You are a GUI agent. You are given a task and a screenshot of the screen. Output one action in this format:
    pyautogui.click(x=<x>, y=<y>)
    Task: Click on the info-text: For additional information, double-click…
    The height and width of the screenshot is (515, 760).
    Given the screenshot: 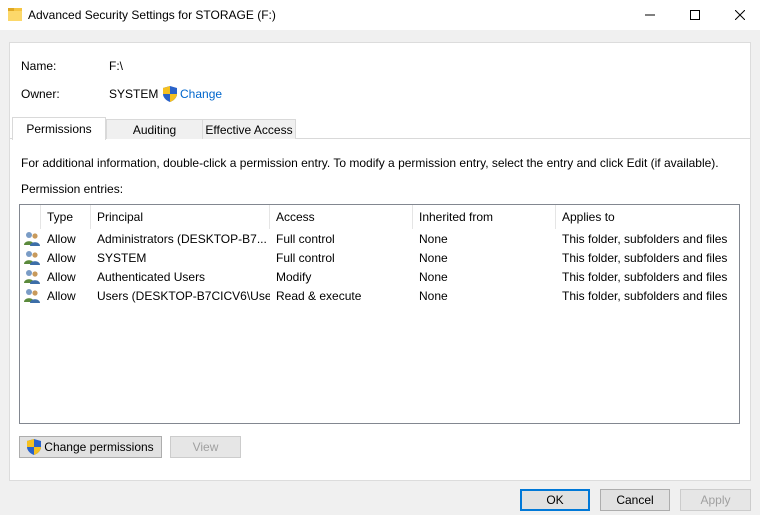 What is the action you would take?
    pyautogui.click(x=370, y=163)
    